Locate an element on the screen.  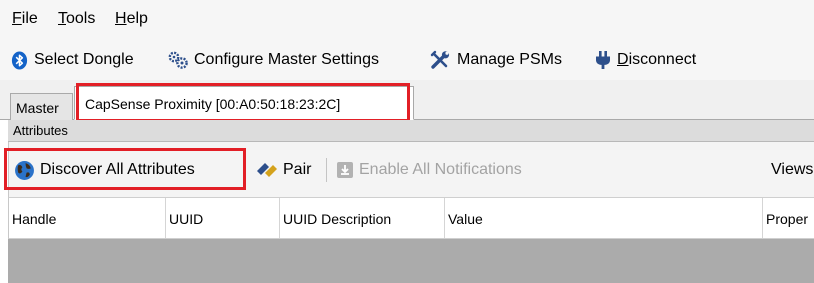
plug-icon is located at coordinates (603, 60).